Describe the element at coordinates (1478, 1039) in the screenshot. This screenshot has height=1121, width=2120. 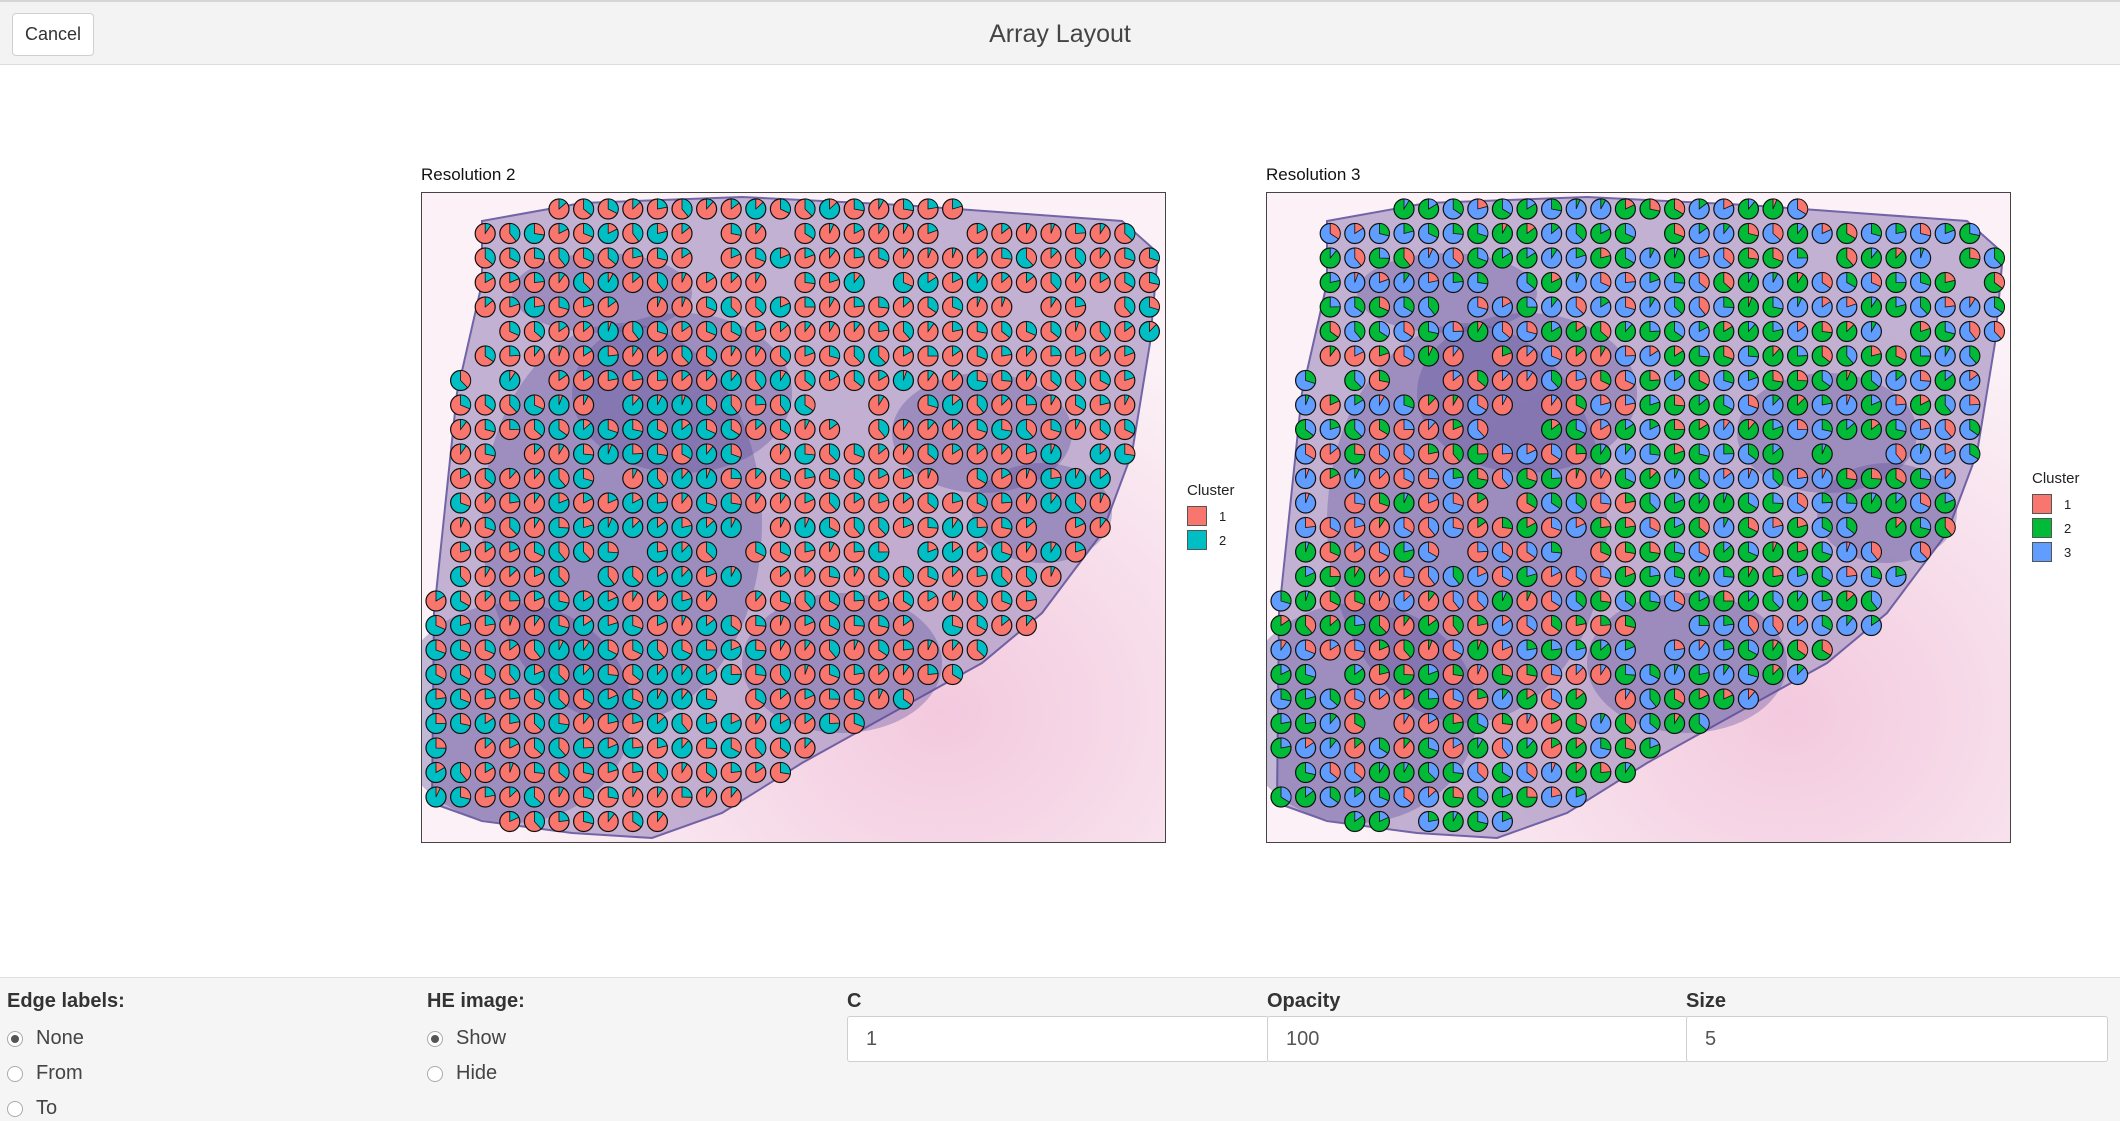
I see `opacity-input: 100` at that location.